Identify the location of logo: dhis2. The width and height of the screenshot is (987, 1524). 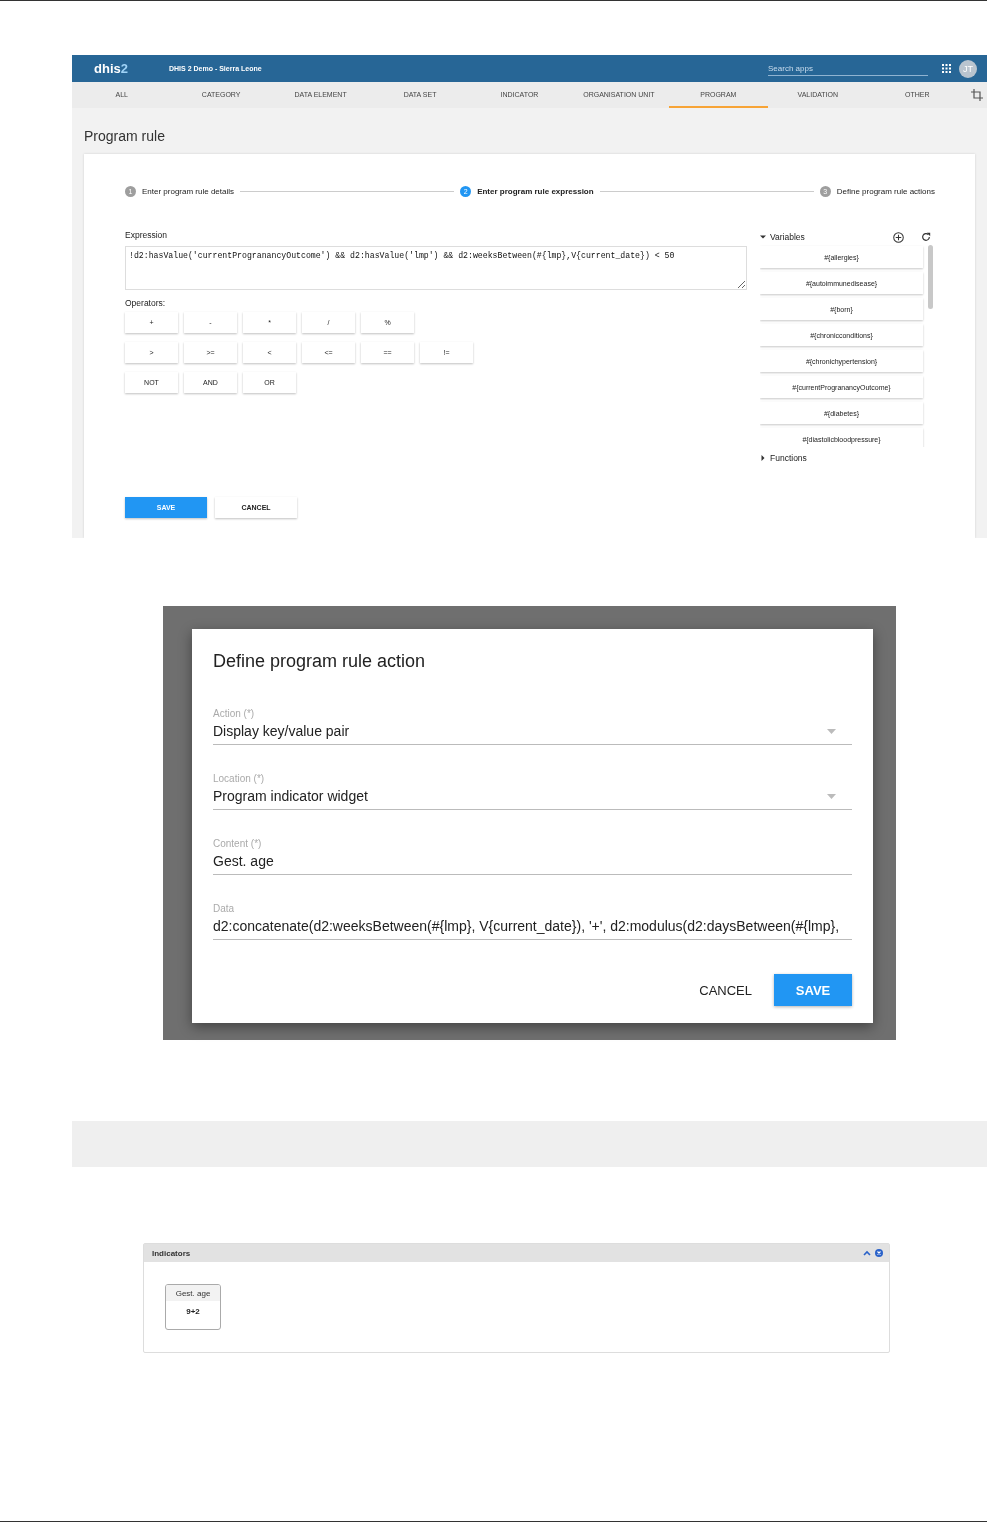
(111, 68).